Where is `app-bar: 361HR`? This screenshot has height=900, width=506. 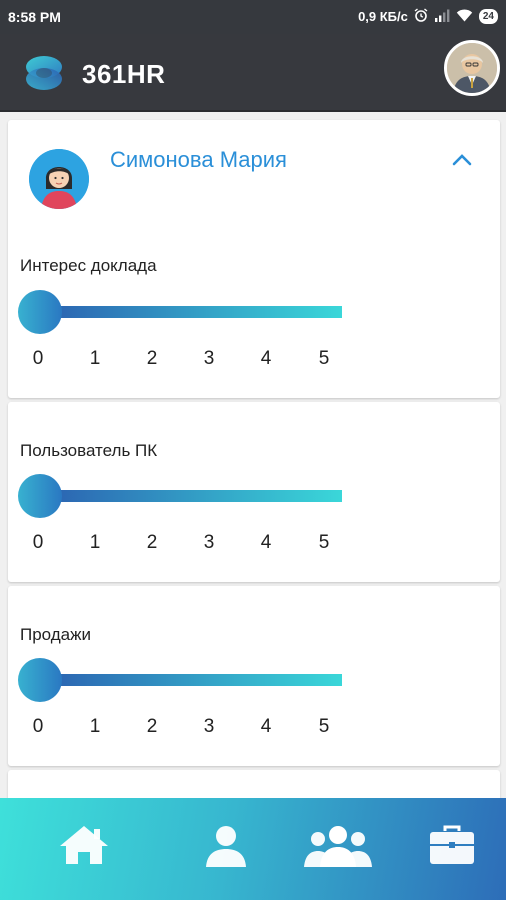
app-bar: 361HR is located at coordinates (253, 73).